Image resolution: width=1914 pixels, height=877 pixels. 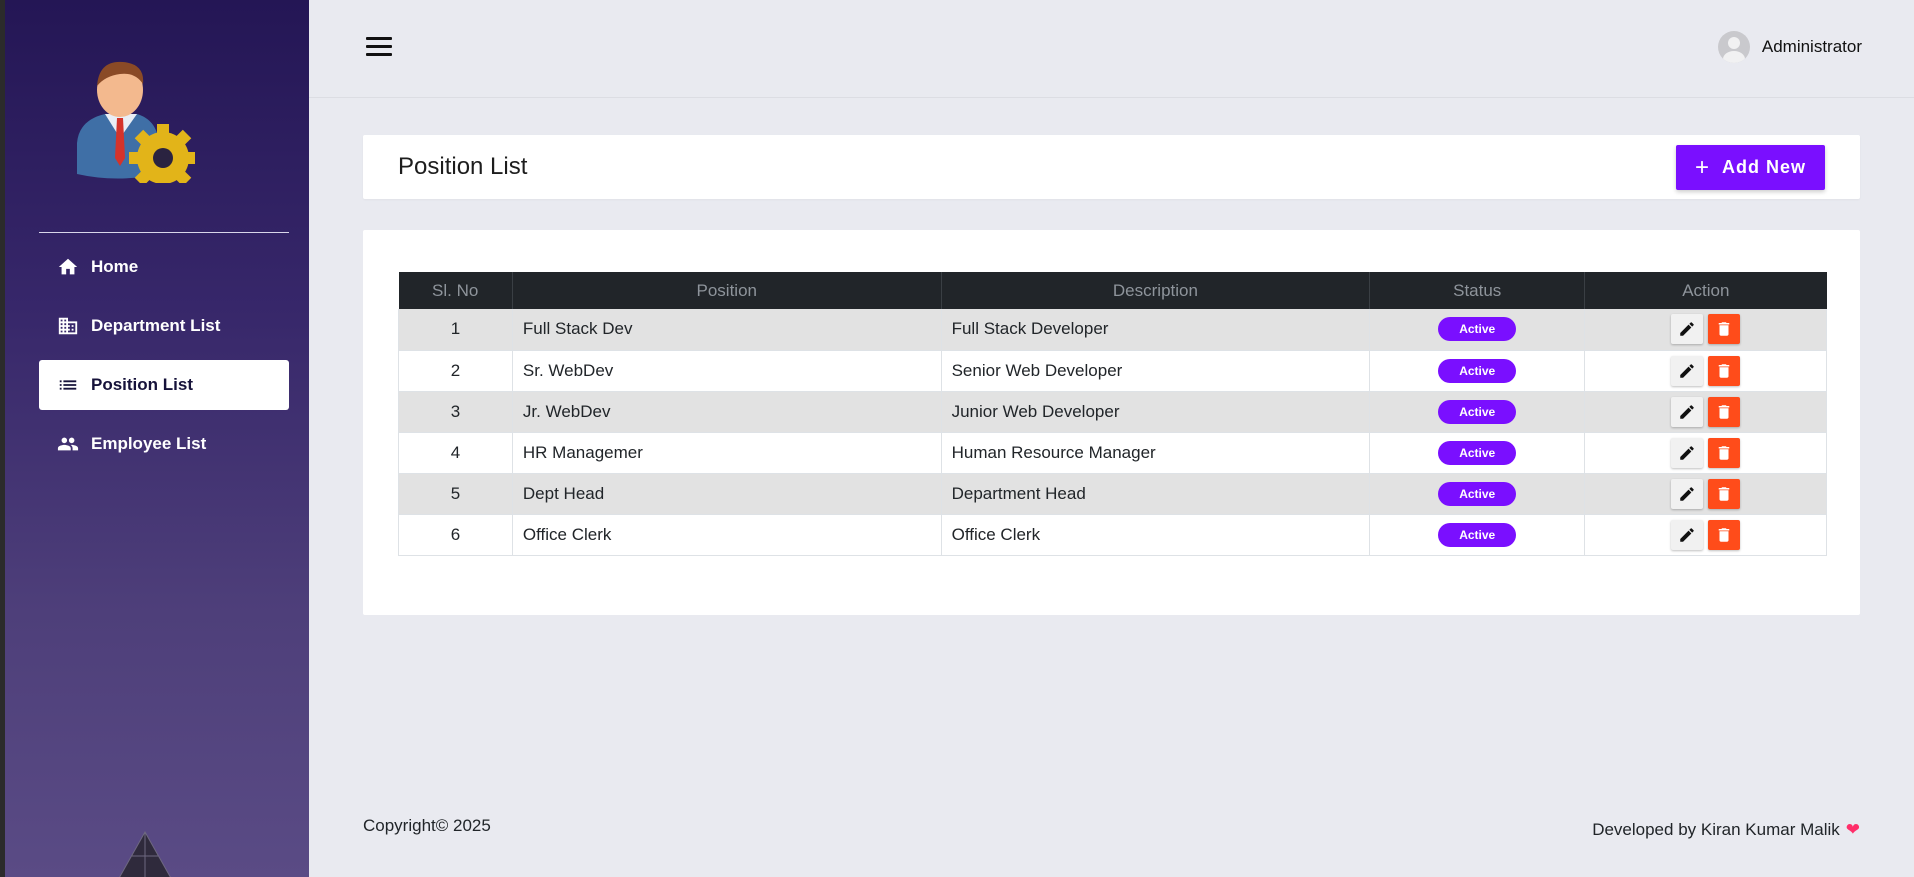 What do you see at coordinates (455, 371) in the screenshot?
I see `cell-sl-no: 2` at bounding box center [455, 371].